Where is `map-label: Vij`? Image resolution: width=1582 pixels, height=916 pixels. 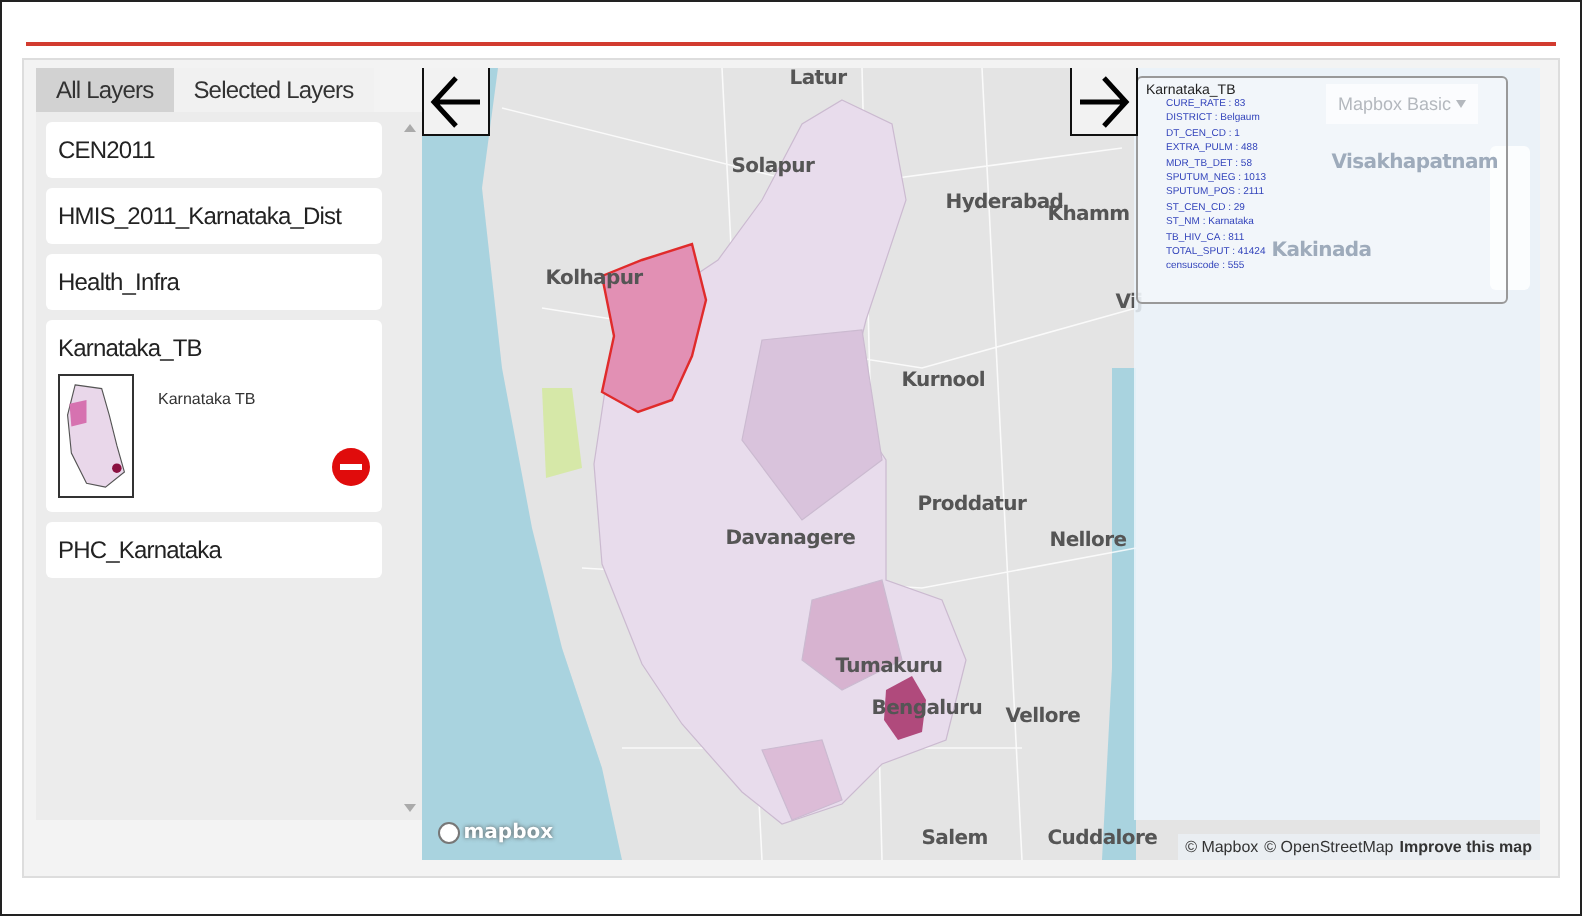 map-label: Vij is located at coordinates (1129, 303).